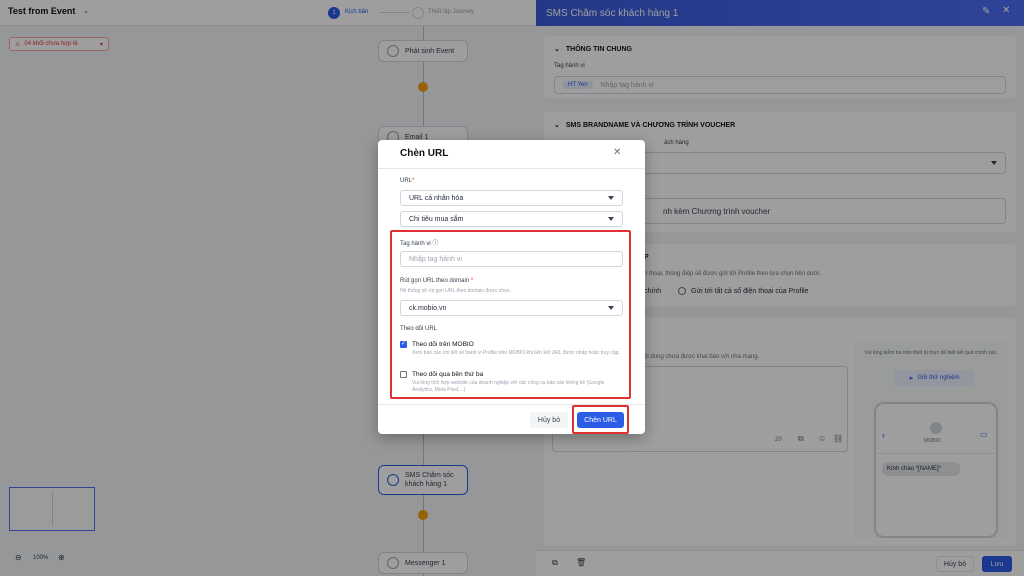 The width and height of the screenshot is (1024, 576). What do you see at coordinates (436, 198) in the screenshot?
I see `select-value: URL cá nhân hóa` at bounding box center [436, 198].